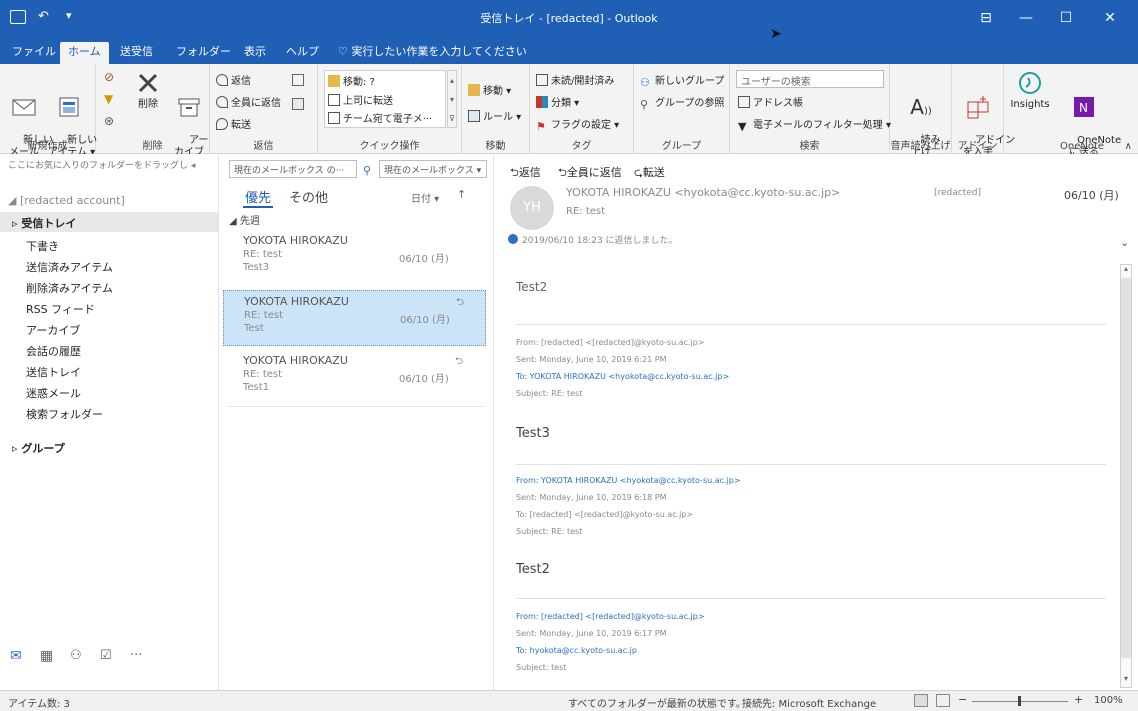  I want to click on tab-home: ホーム, so click(84, 53).